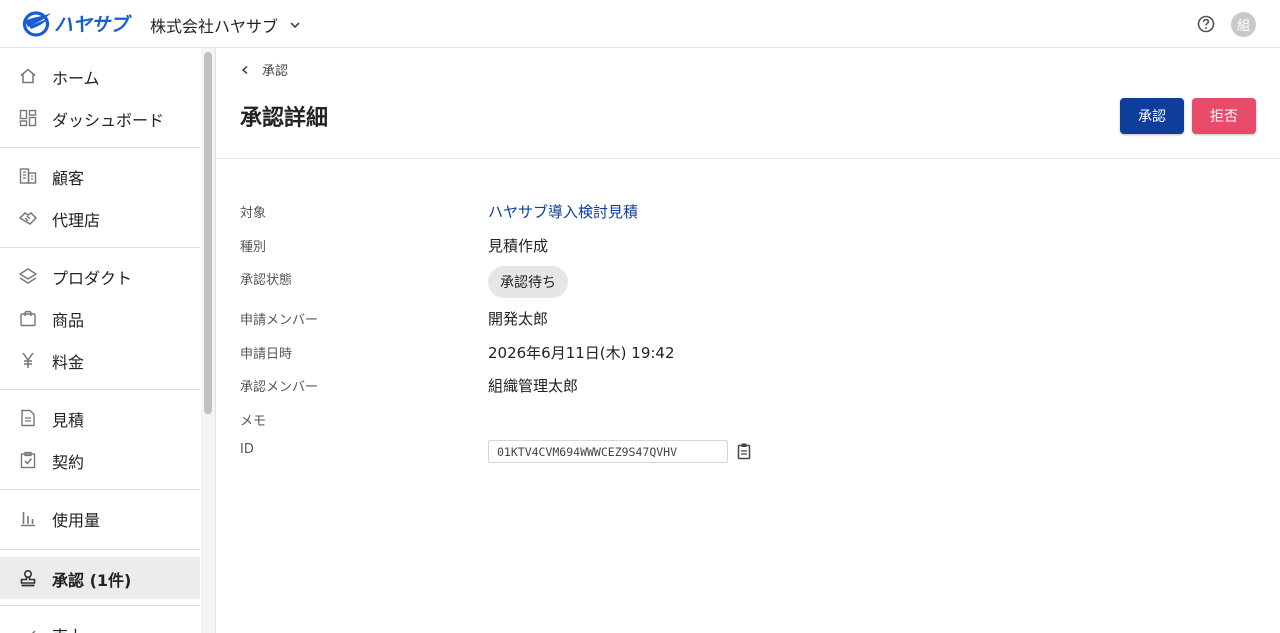 The height and width of the screenshot is (633, 1280). Describe the element at coordinates (1243, 24) in the screenshot. I see `avatar: 組` at that location.